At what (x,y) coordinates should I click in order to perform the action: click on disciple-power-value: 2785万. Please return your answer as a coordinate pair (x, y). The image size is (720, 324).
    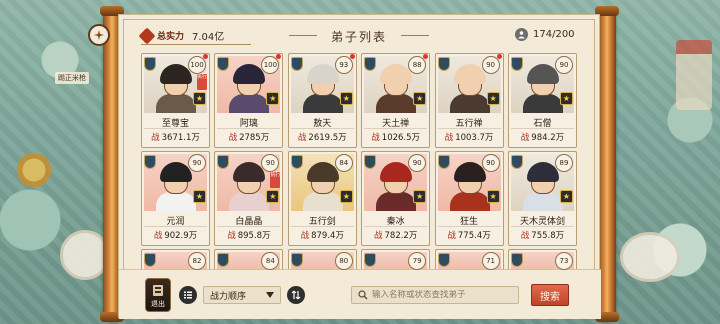
    Looking at the image, I should click on (254, 138).